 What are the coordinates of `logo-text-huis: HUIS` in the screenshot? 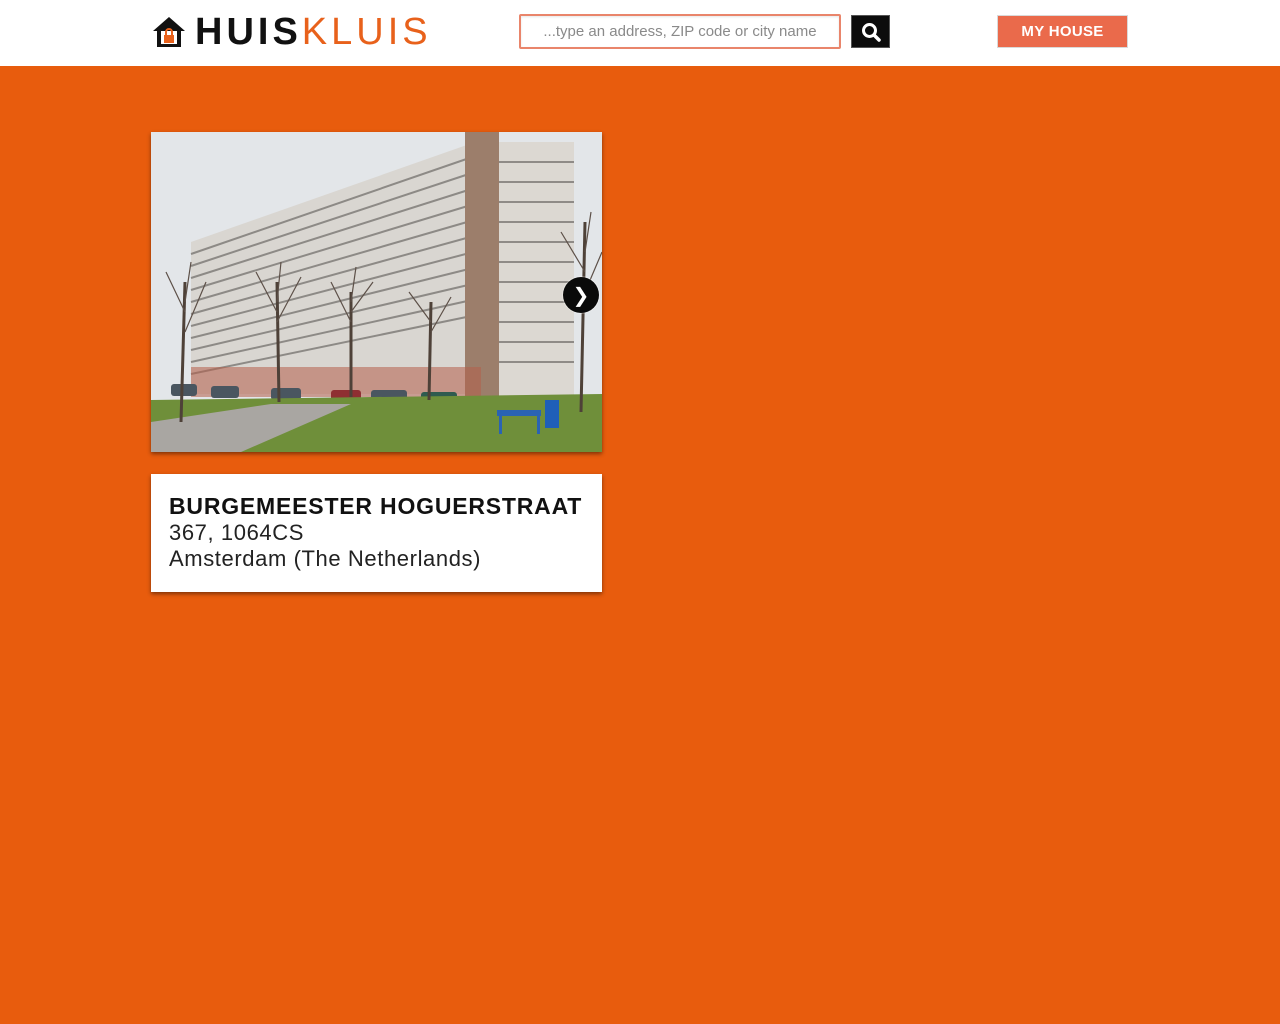 It's located at (248, 31).